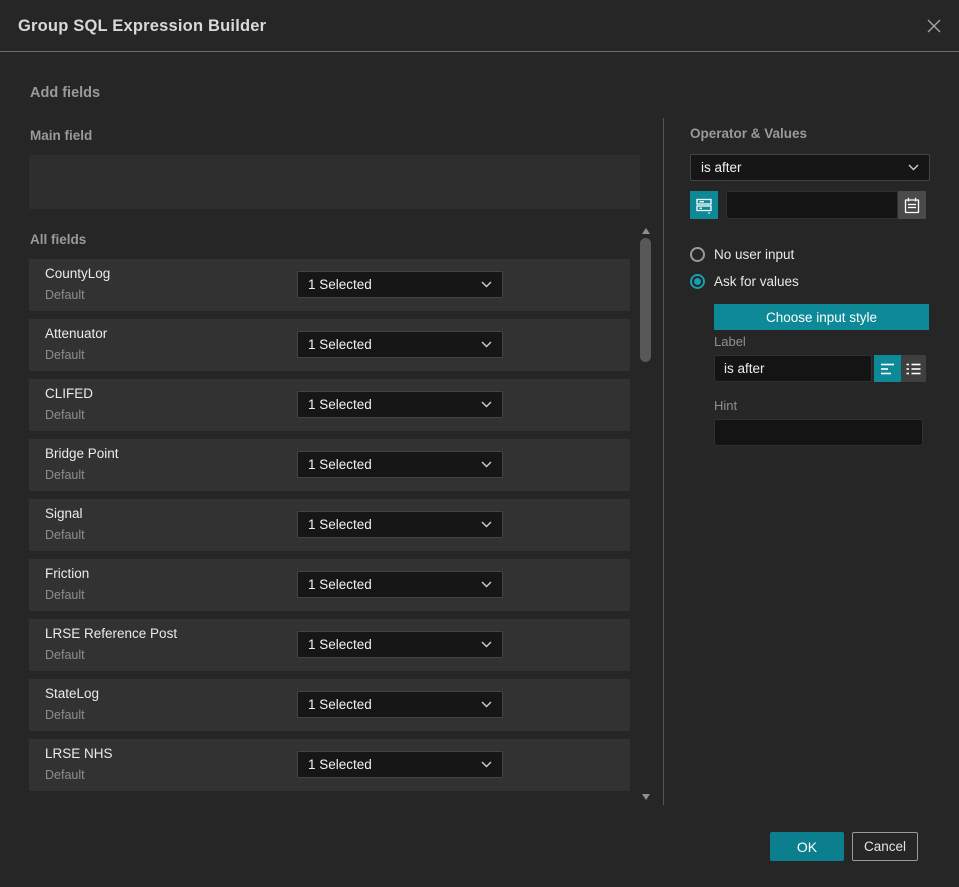 This screenshot has width=959, height=887. I want to click on hint-field-label: Hint, so click(726, 405).